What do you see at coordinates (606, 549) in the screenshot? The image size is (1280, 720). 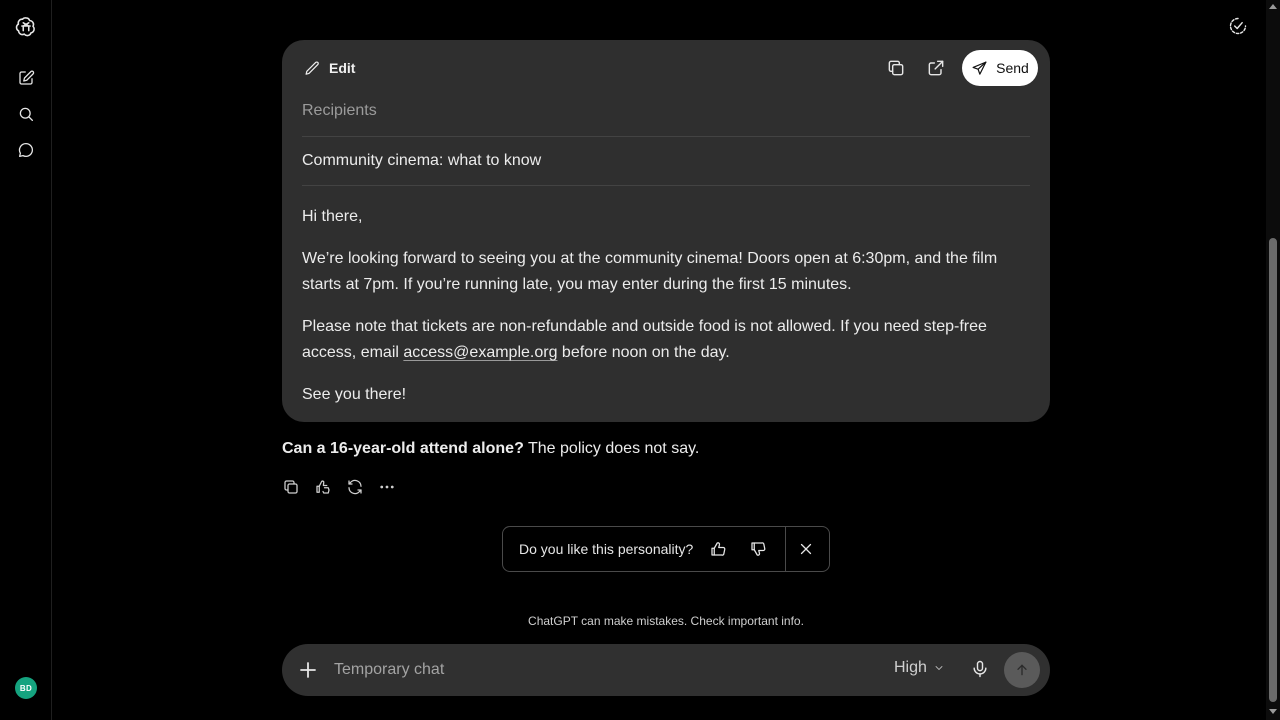 I see `personality-question: Do you like this personality?` at bounding box center [606, 549].